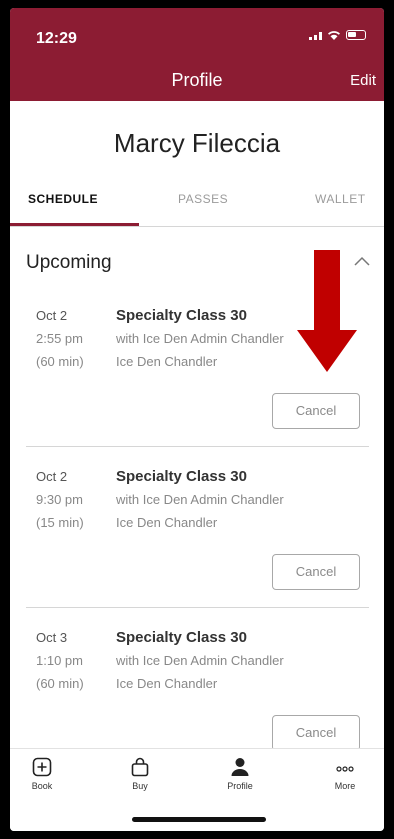 Image resolution: width=394 pixels, height=839 pixels. What do you see at coordinates (63, 199) in the screenshot?
I see `tab-schedule: SCHEDULE` at bounding box center [63, 199].